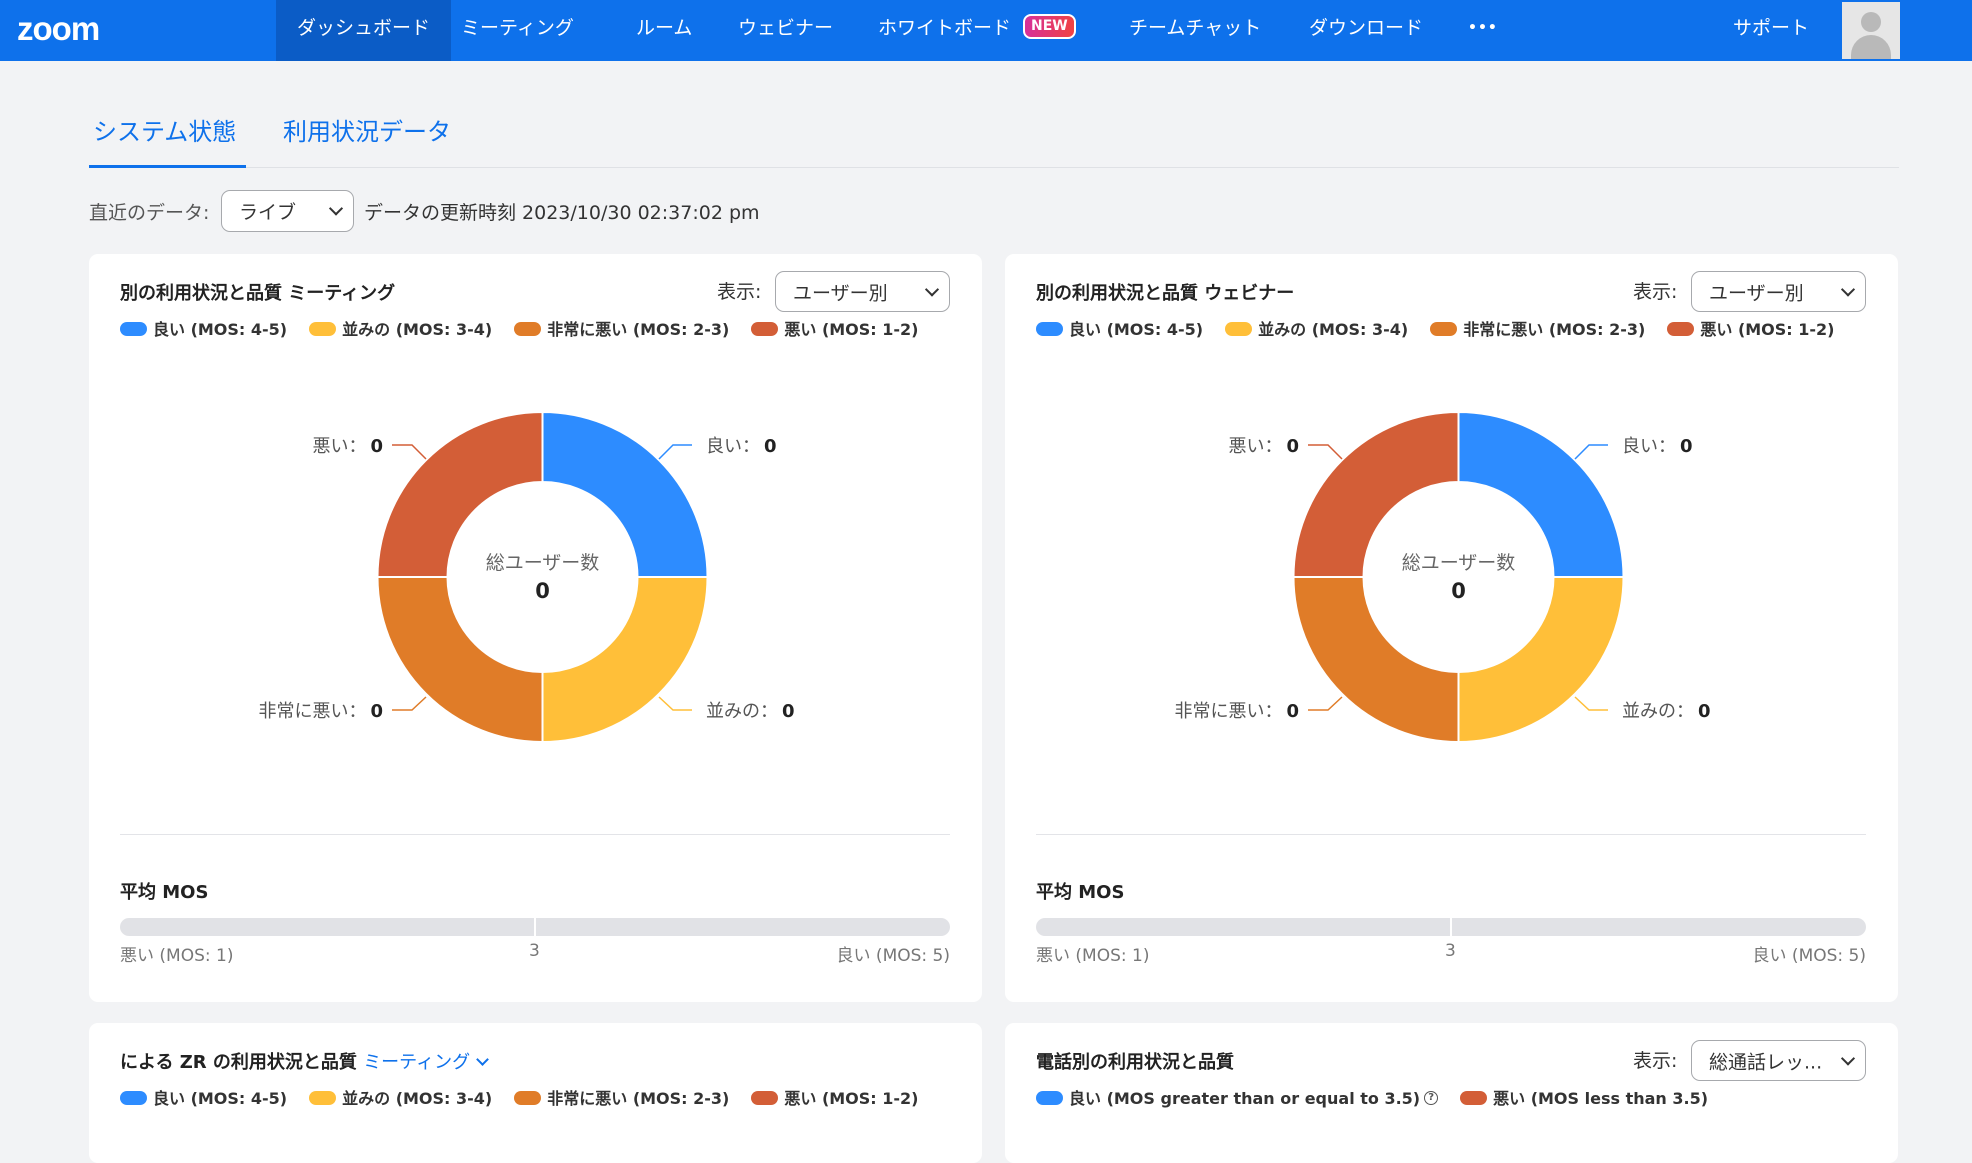  What do you see at coordinates (367, 129) in the screenshot?
I see `tab-usage-data: 利用状況データ` at bounding box center [367, 129].